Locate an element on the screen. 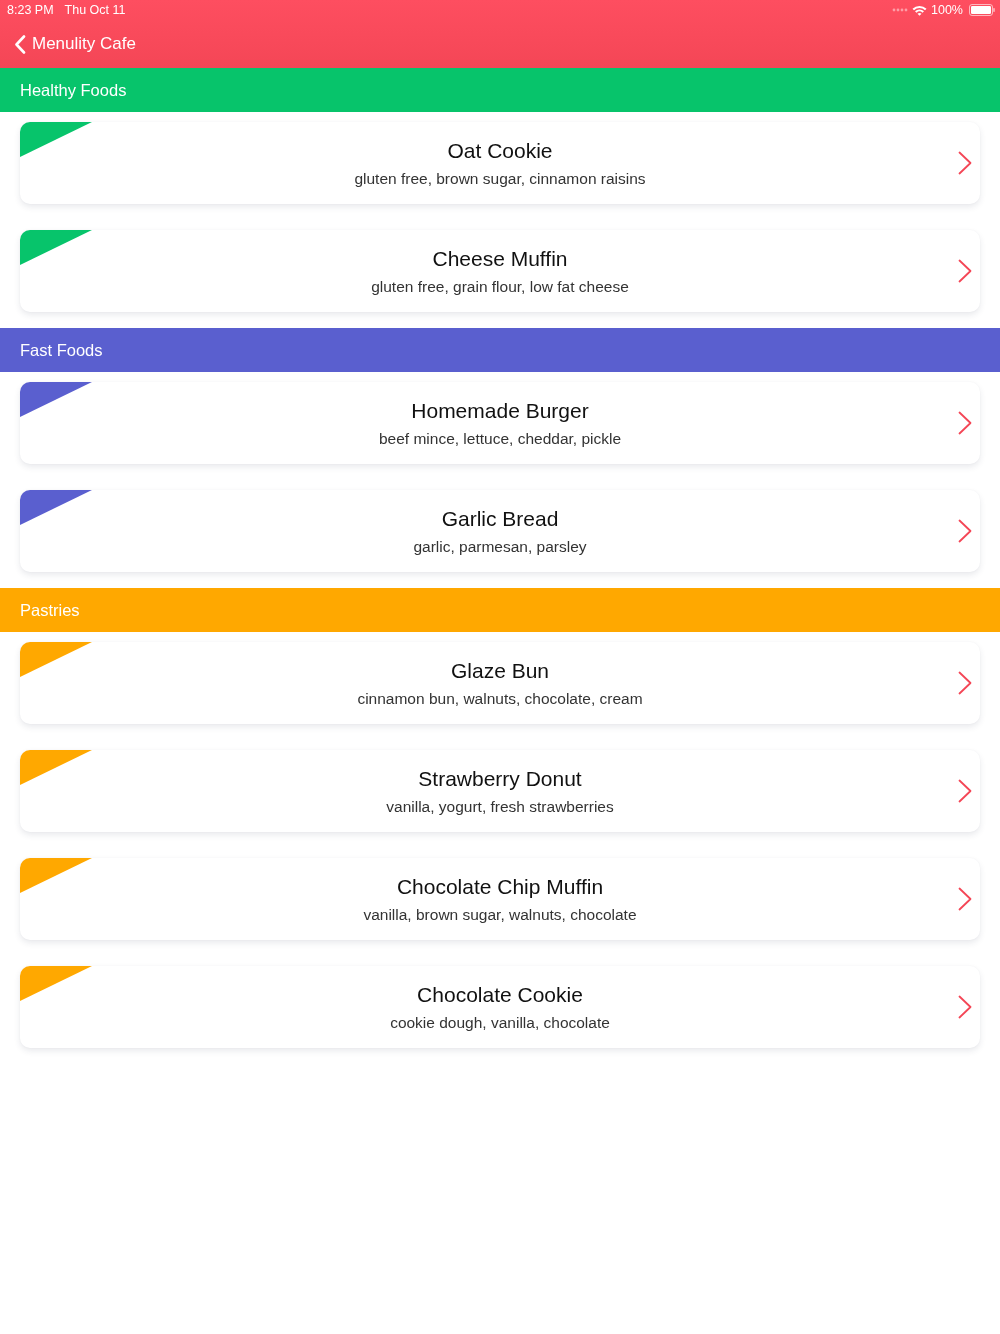  item-name: Homemade Burger is located at coordinates (500, 411).